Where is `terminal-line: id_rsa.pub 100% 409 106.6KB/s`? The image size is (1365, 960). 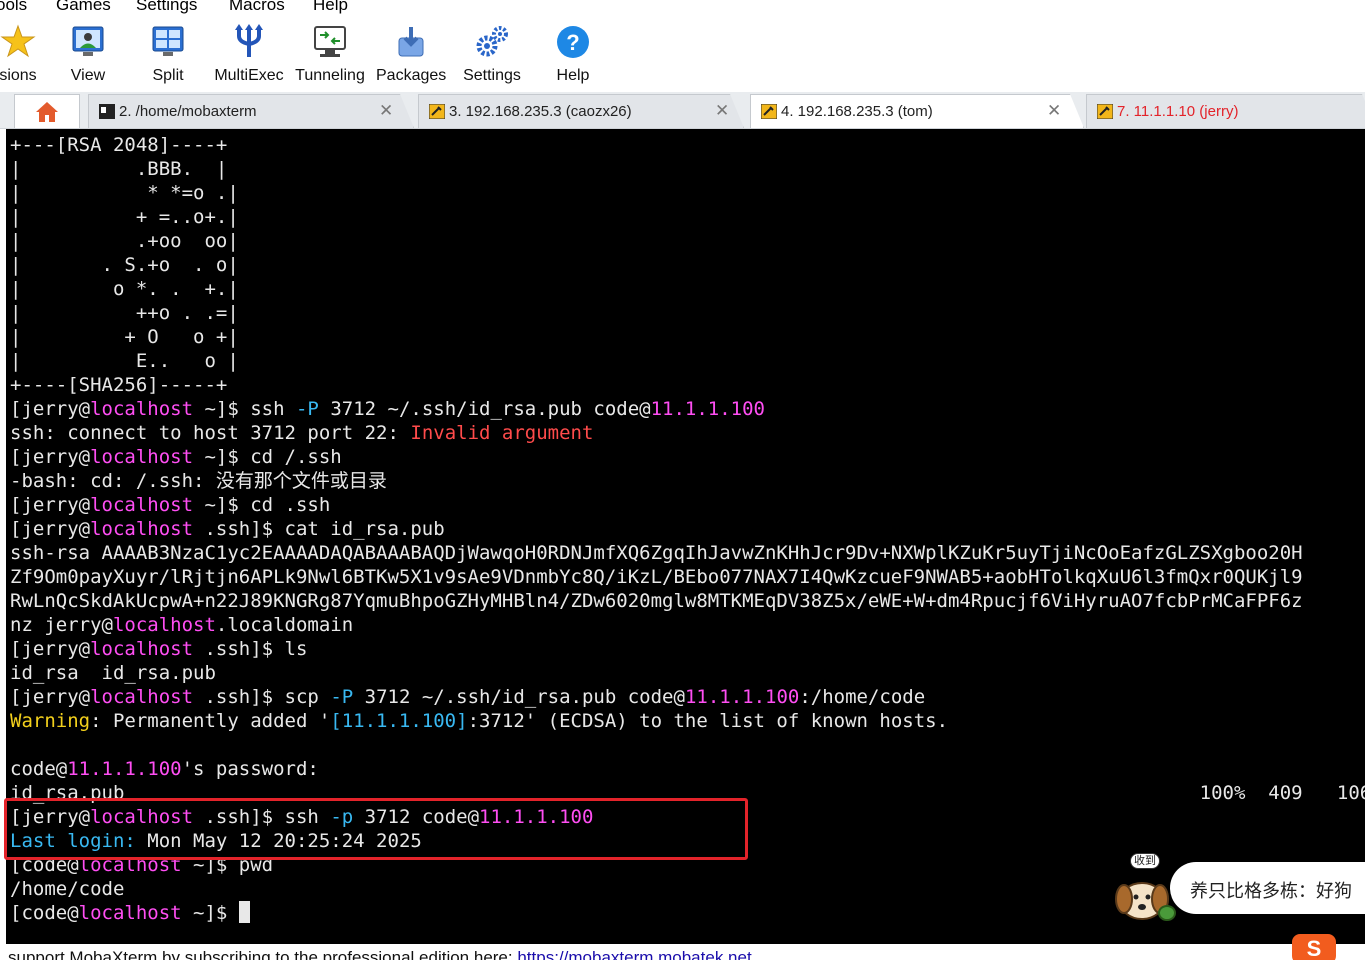 terminal-line: id_rsa.pub 100% 409 106.6KB/s is located at coordinates (687, 793).